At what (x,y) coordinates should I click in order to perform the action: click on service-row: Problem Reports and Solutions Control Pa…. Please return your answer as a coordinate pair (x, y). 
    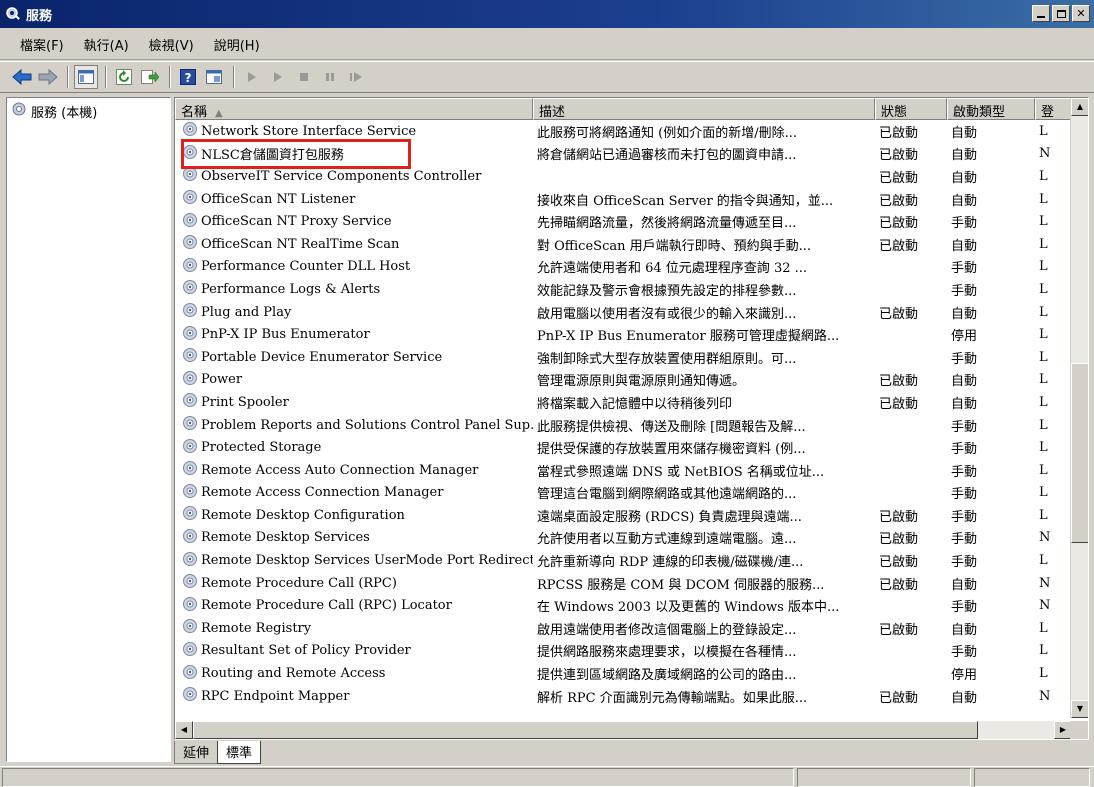
    Looking at the image, I should click on (623, 425).